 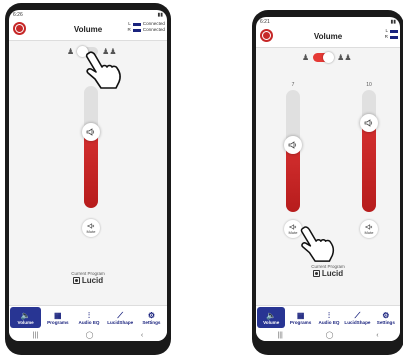 What do you see at coordinates (265, 21) in the screenshot?
I see `status-time: 6:21` at bounding box center [265, 21].